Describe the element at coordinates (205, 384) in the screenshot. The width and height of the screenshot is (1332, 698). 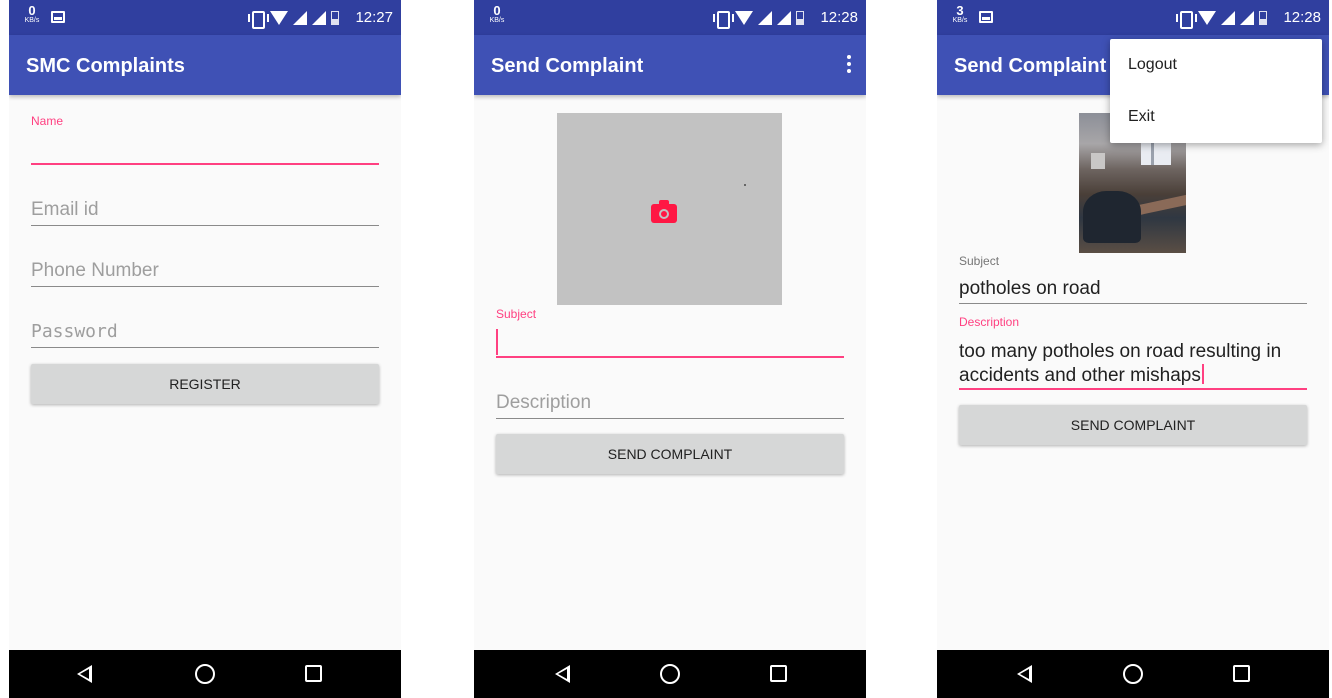
I see `register-button: REGISTER` at that location.